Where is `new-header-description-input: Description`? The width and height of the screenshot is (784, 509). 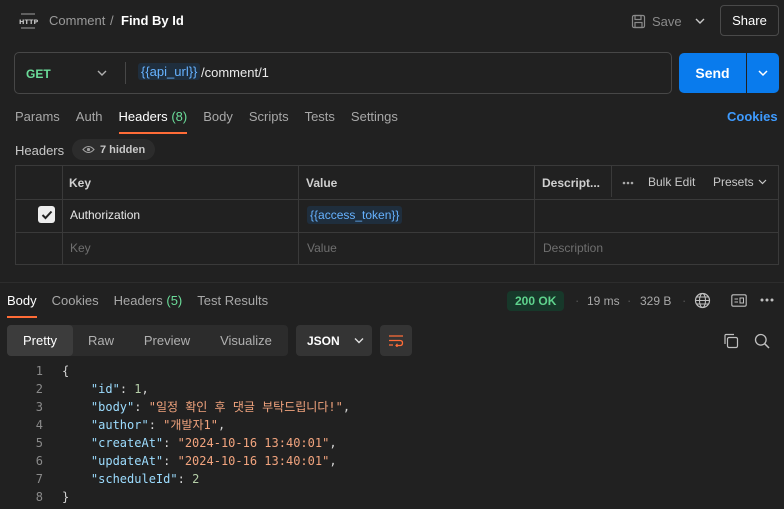
new-header-description-input: Description is located at coordinates (573, 248).